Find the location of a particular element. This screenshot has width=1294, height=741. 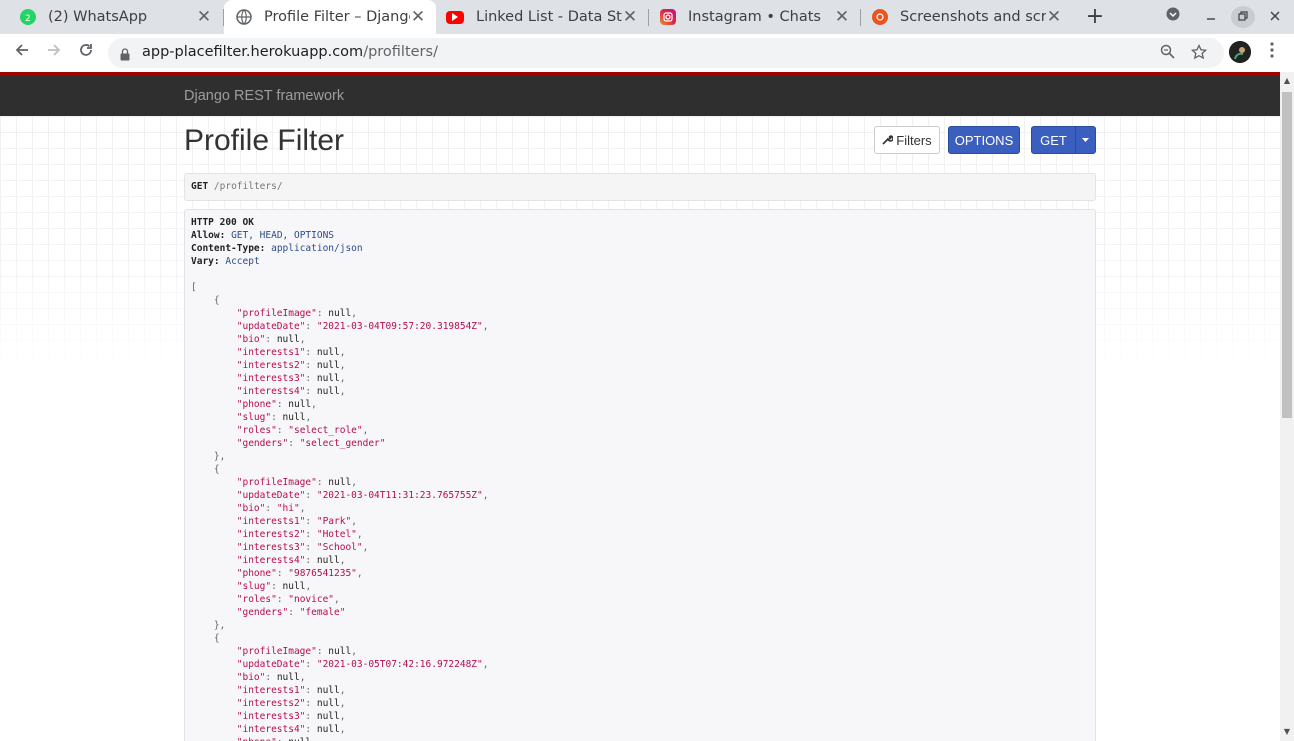

svg-text: 2 is located at coordinates (28, 18).